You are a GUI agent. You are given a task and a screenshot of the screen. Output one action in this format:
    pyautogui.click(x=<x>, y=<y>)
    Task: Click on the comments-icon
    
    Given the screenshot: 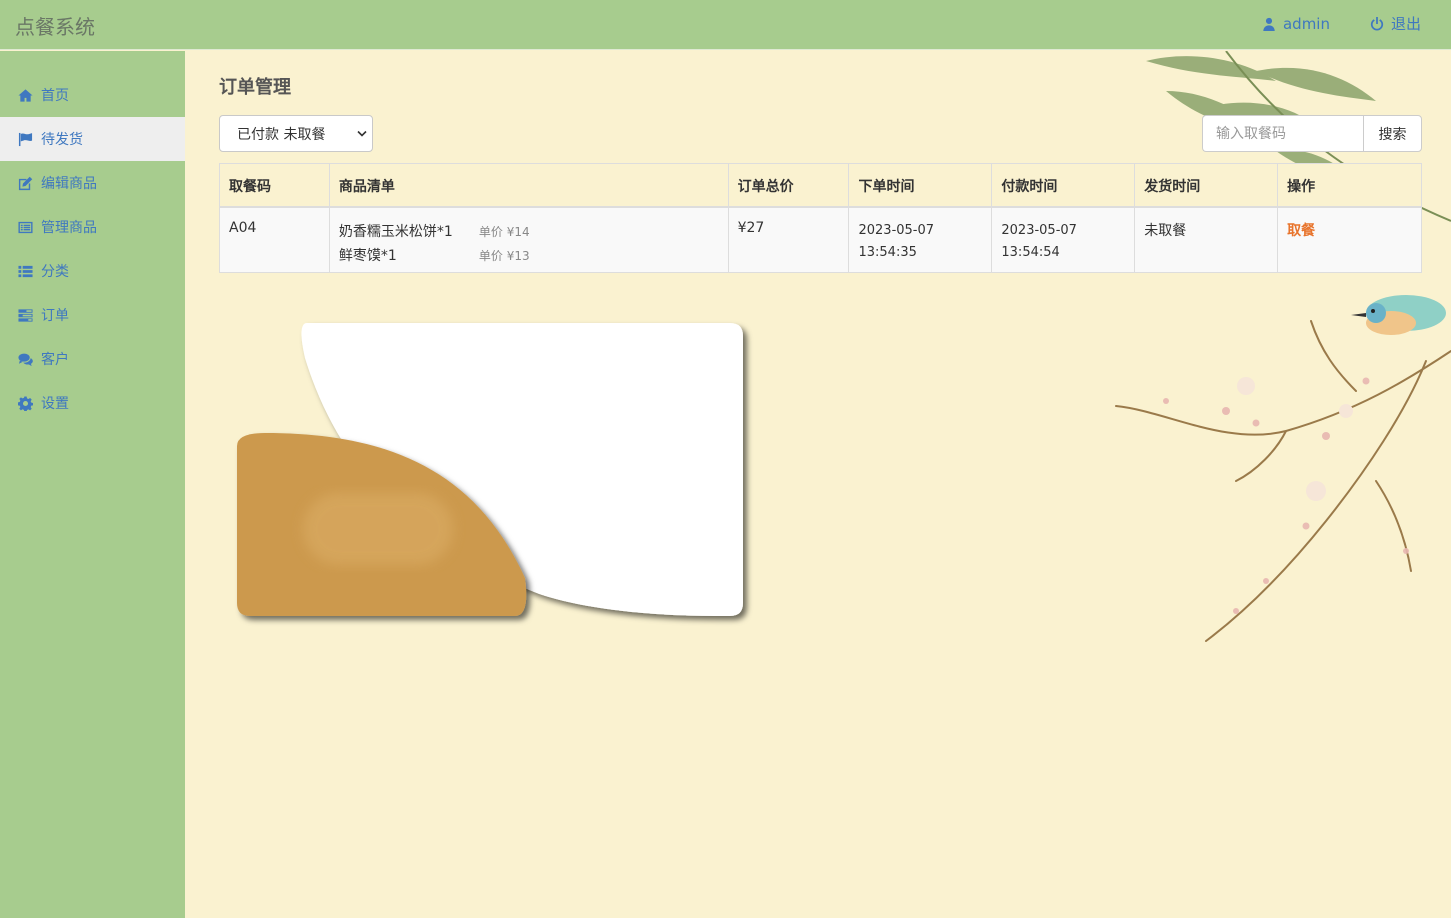 What is the action you would take?
    pyautogui.click(x=25, y=359)
    